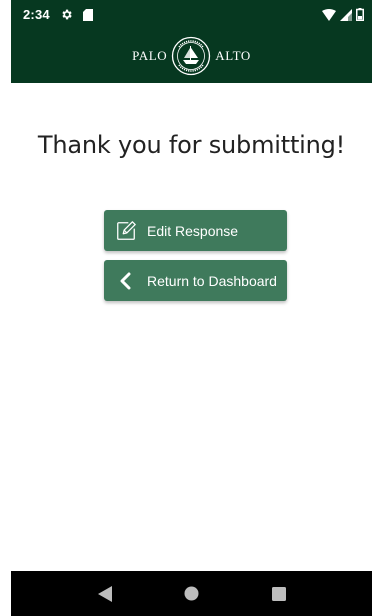 The height and width of the screenshot is (616, 372). Describe the element at coordinates (233, 55) in the screenshot. I see `brand-word-right: ALTO` at that location.